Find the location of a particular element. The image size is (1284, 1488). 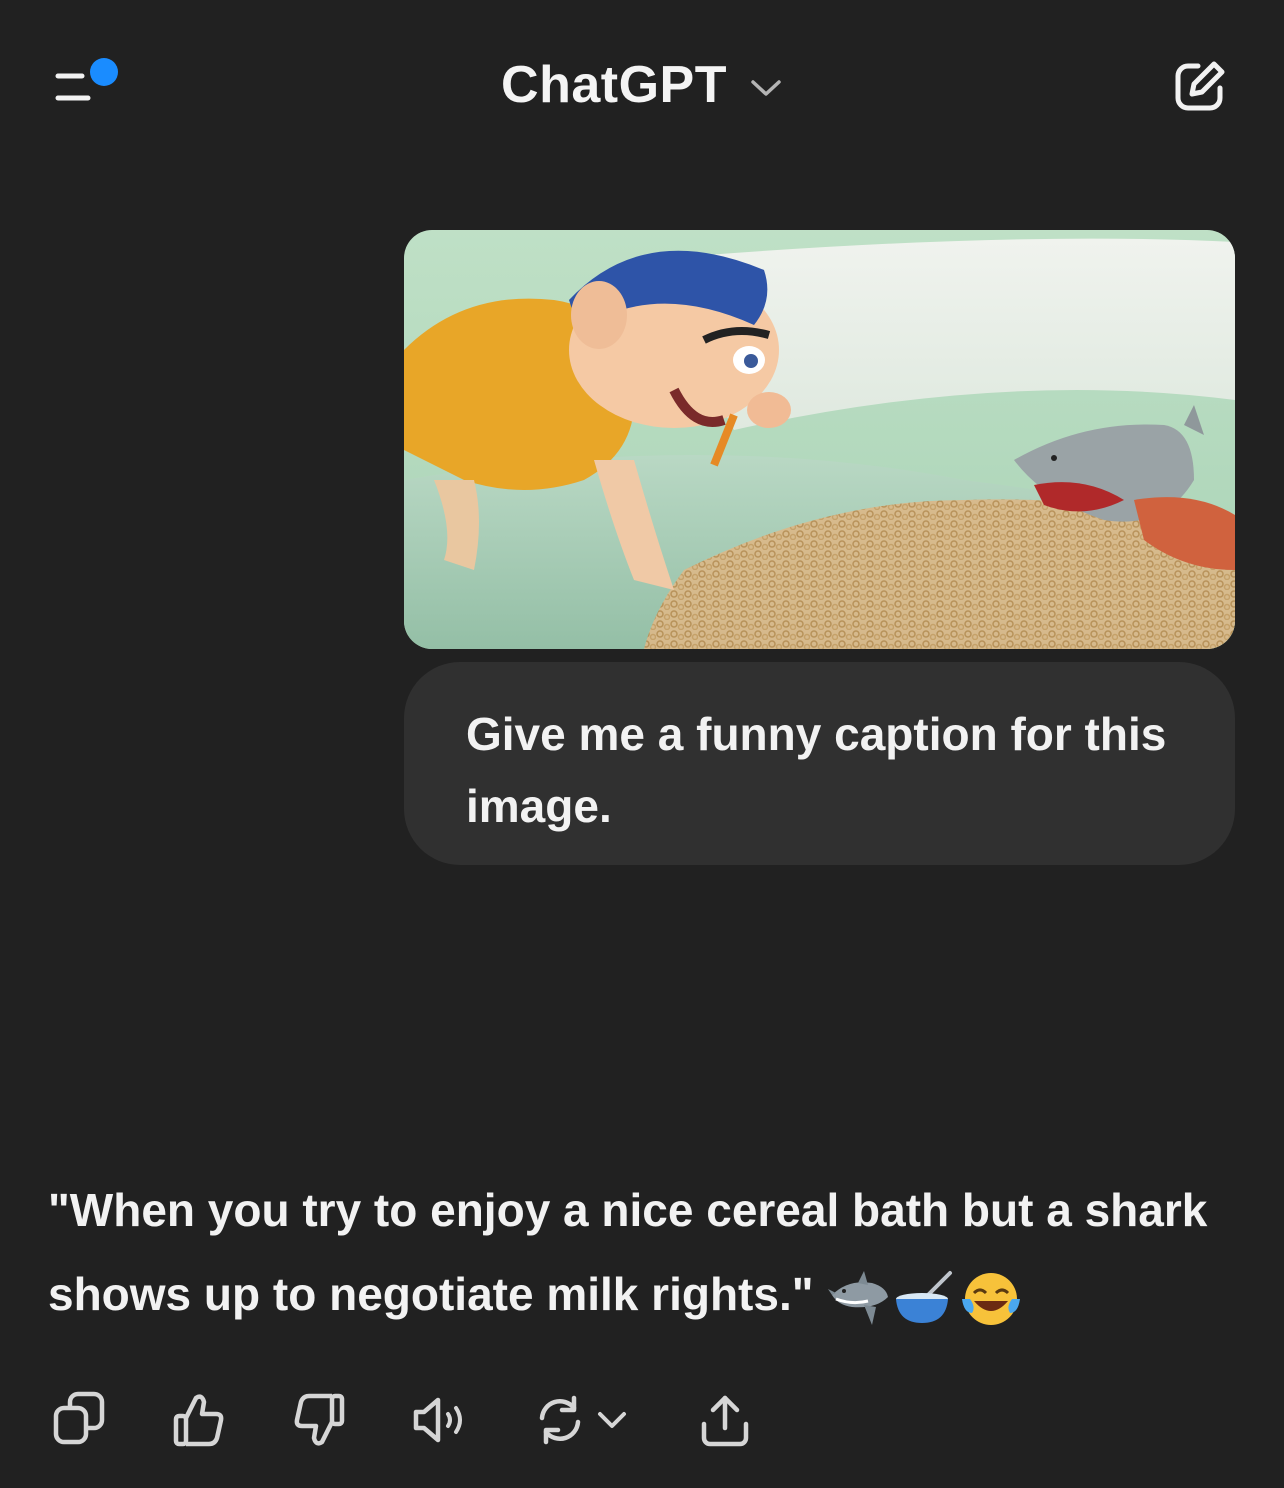

copy-icon is located at coordinates (79, 1418).